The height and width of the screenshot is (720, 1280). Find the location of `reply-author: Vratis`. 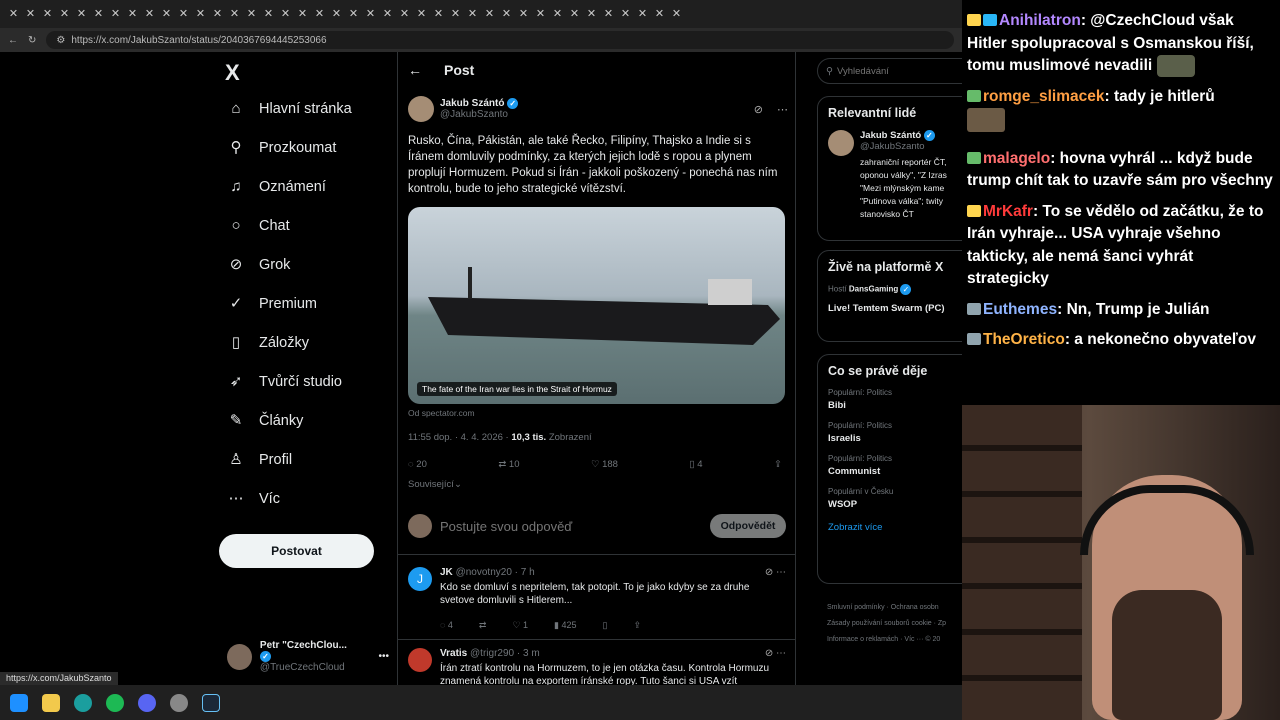

reply-author: Vratis is located at coordinates (453, 653).